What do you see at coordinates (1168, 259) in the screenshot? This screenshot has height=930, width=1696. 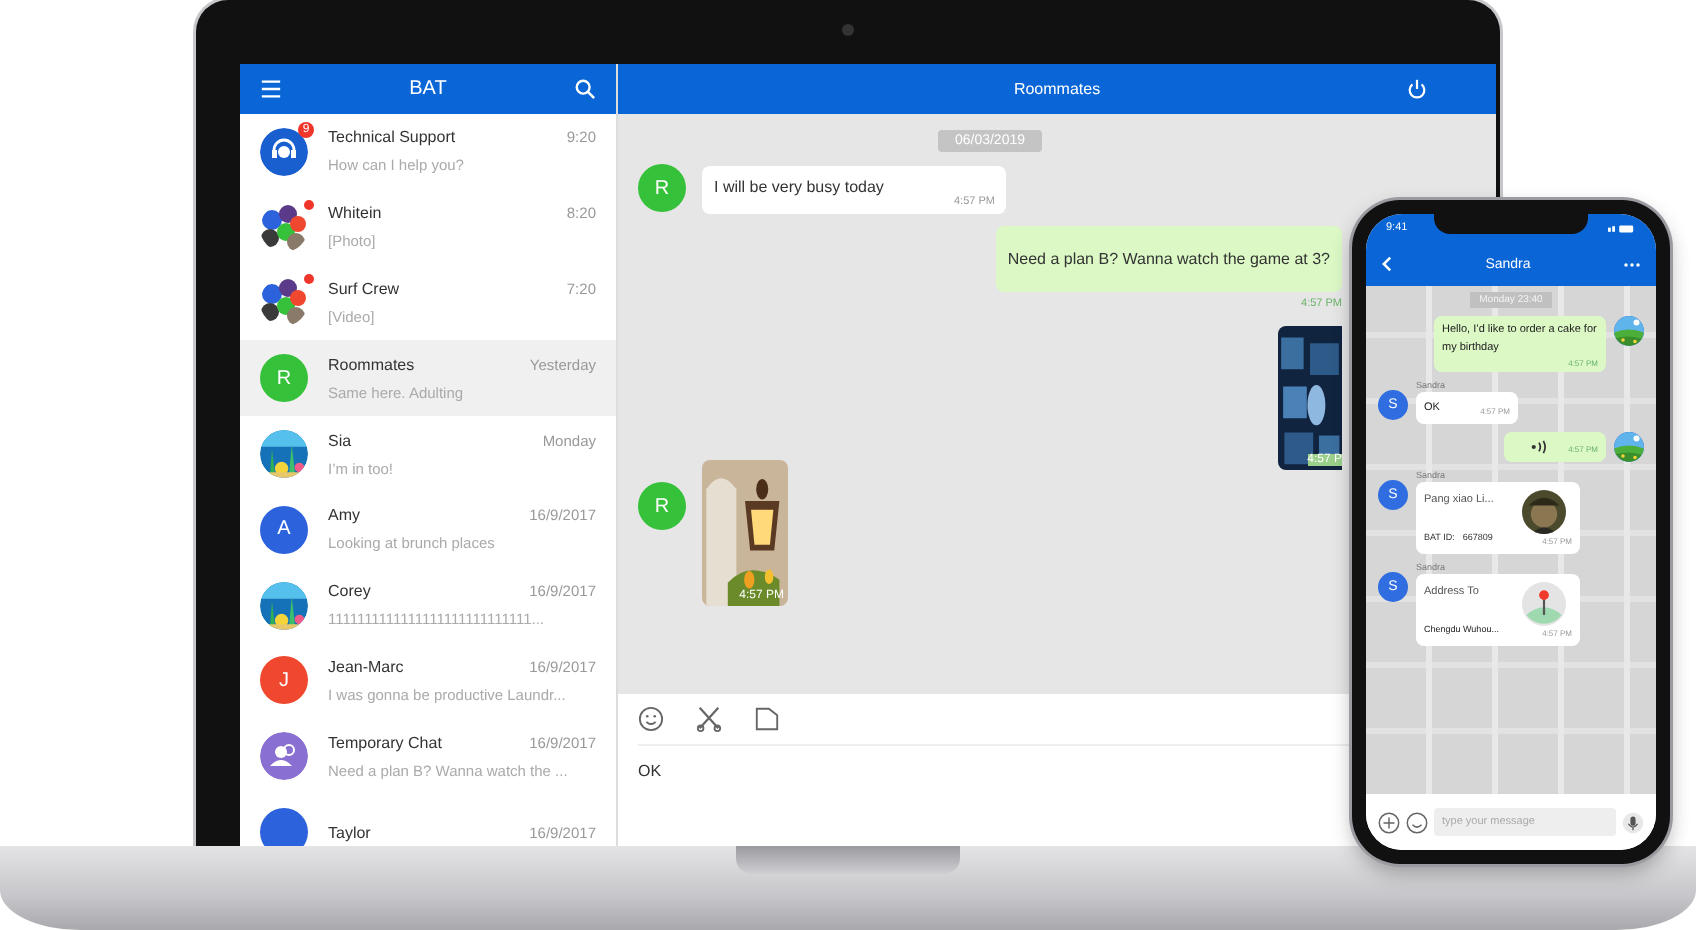 I see `message-text: Need a plan B? Wanna watch the game at 3?` at bounding box center [1168, 259].